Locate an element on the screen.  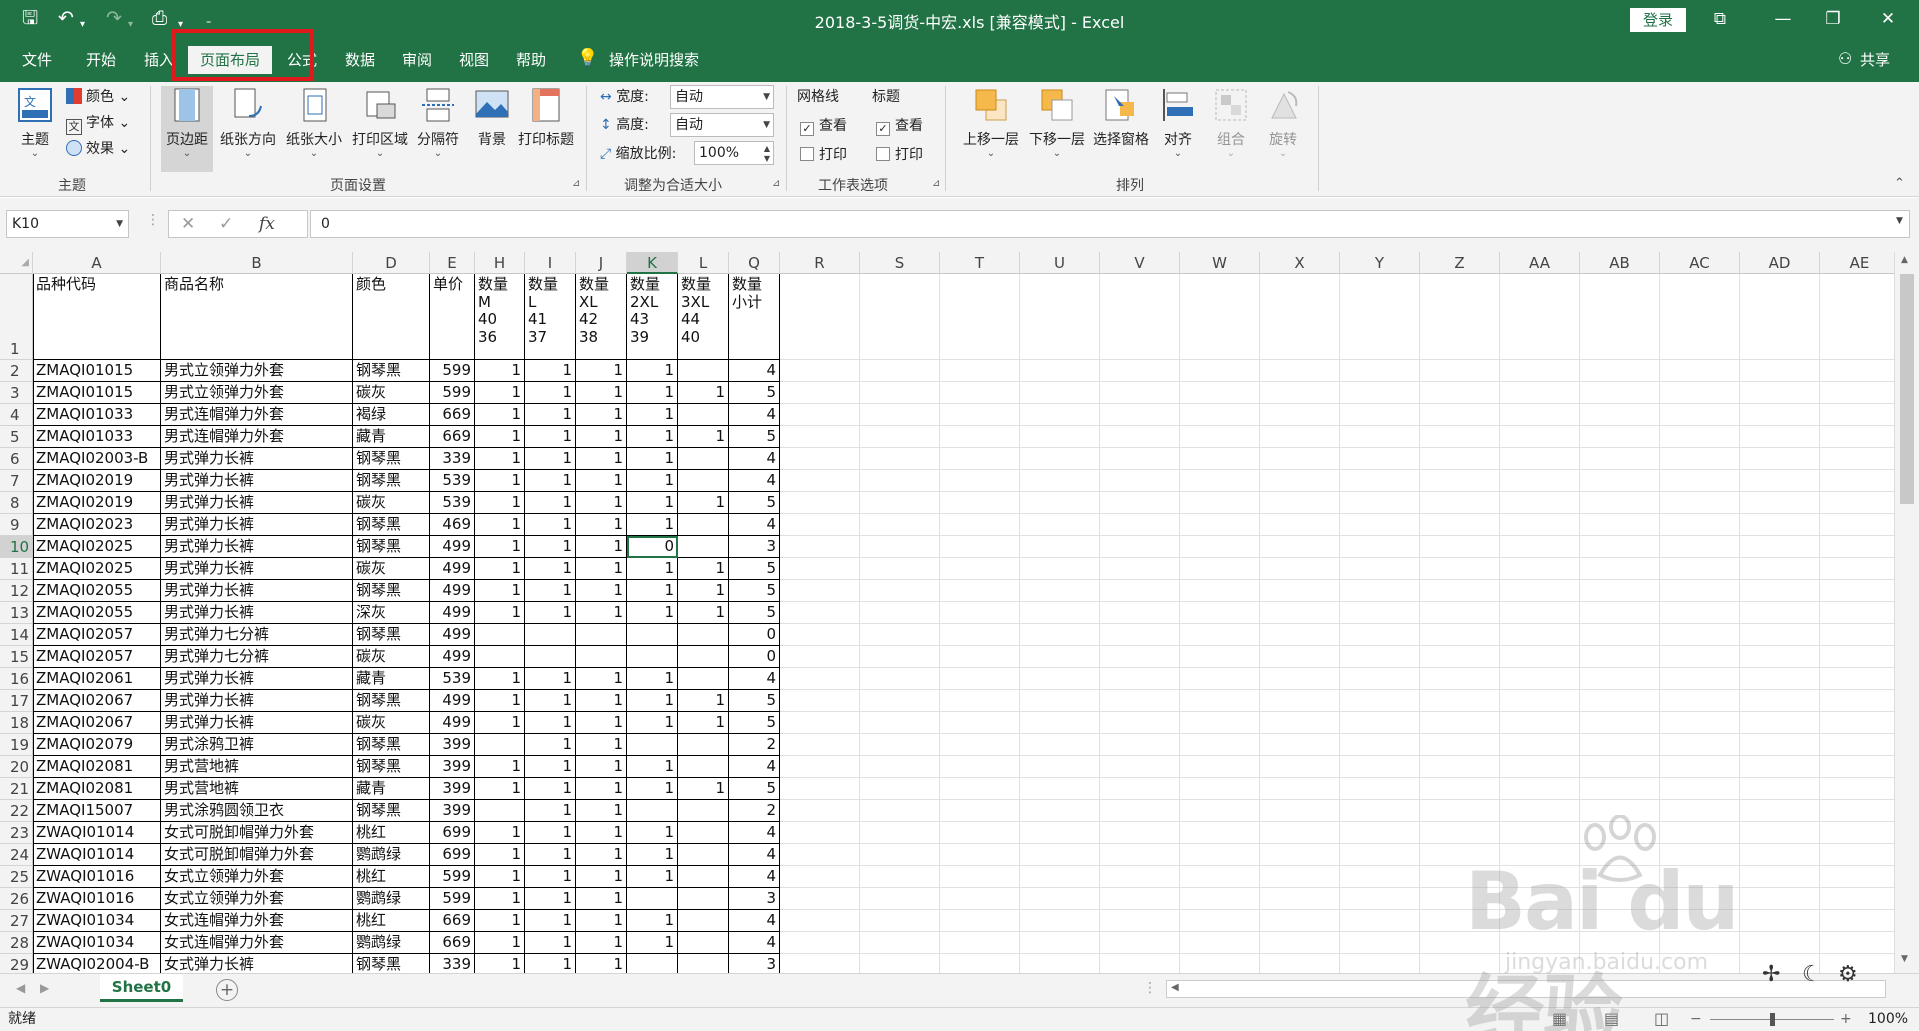
column-header: V is located at coordinates (1140, 263).